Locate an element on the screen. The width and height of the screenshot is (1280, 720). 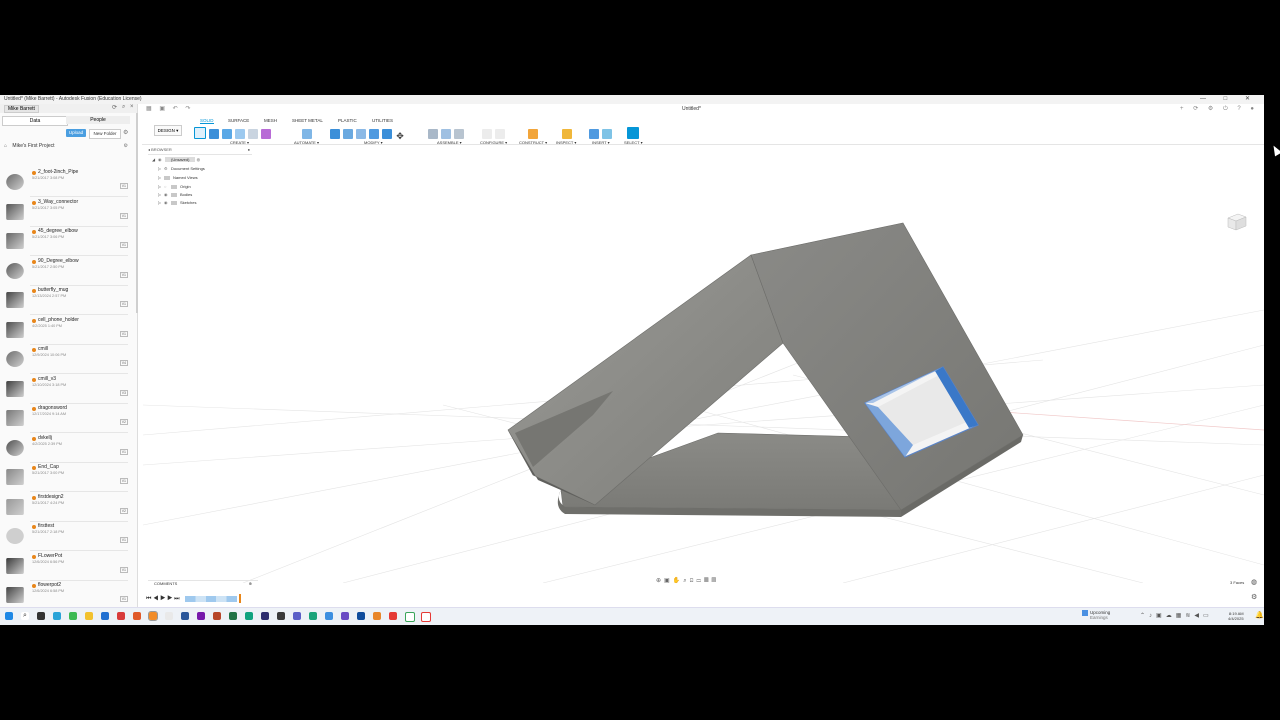
weather-widget: Upcoming Earnings is located at coordinates (1096, 615).